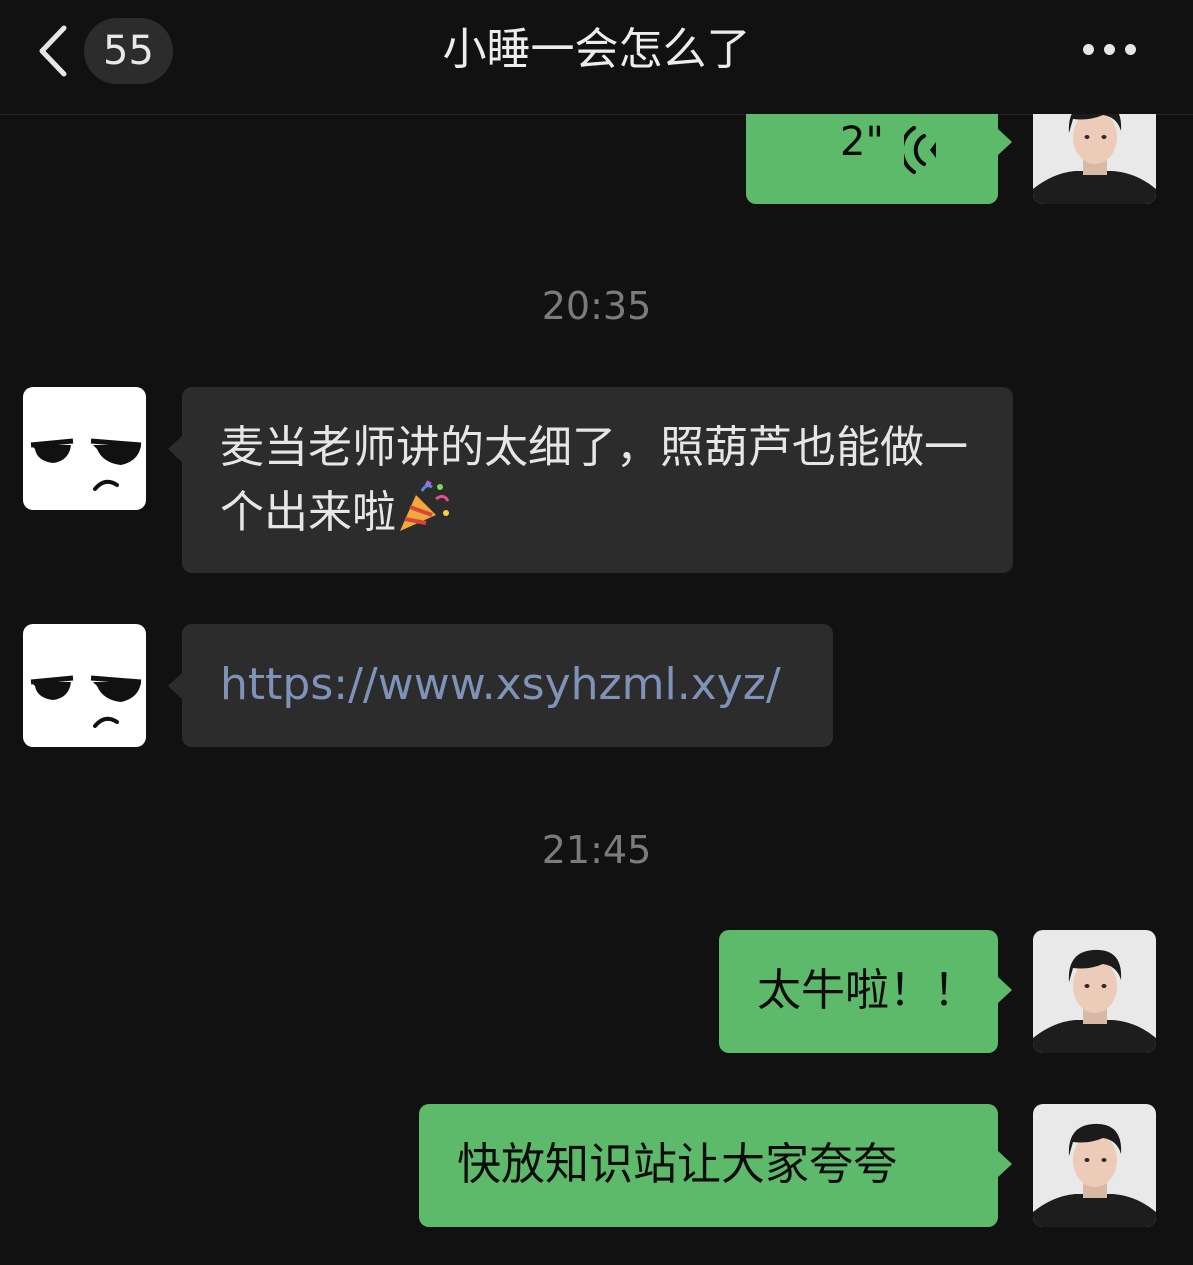 The image size is (1193, 1265). What do you see at coordinates (425, 505) in the screenshot?
I see `party-popper-icon` at bounding box center [425, 505].